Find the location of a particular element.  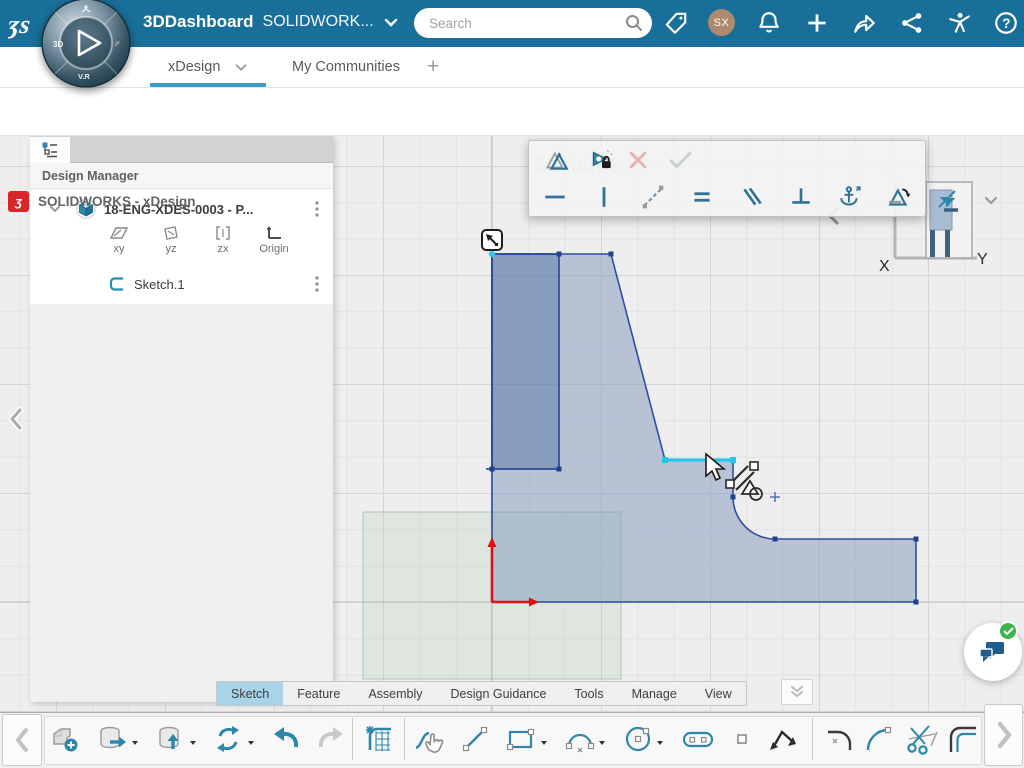

plane-item-xy: xy is located at coordinates (119, 240).